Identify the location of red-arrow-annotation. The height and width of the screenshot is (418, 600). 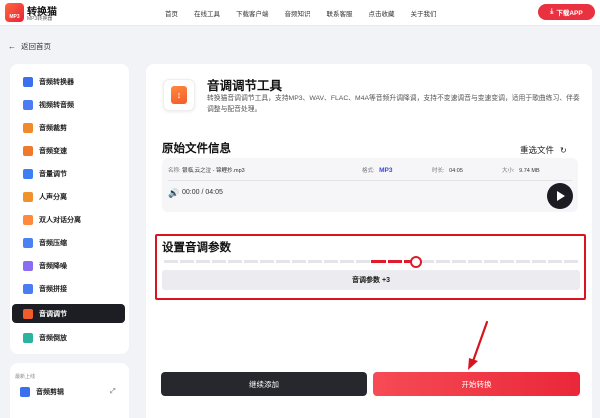
(478, 345).